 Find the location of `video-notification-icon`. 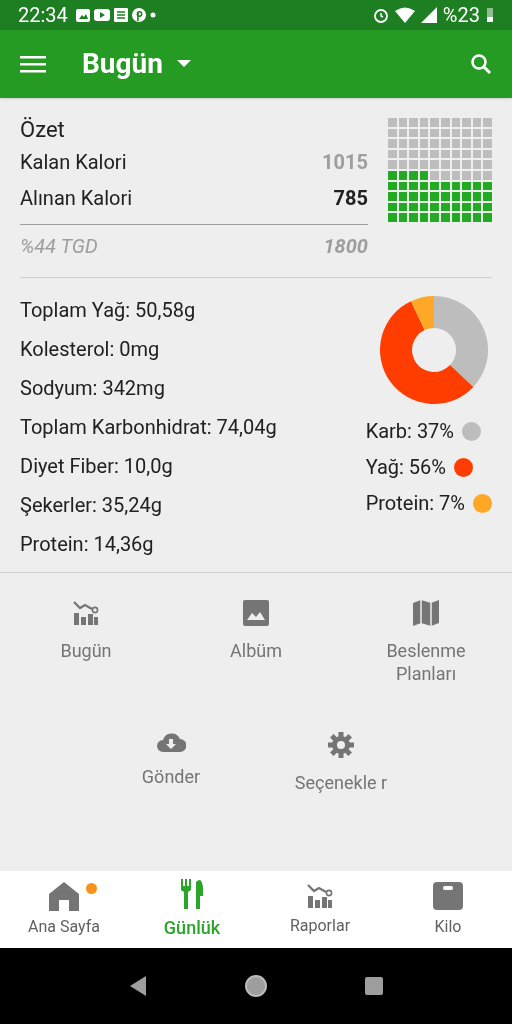

video-notification-icon is located at coordinates (101, 15).